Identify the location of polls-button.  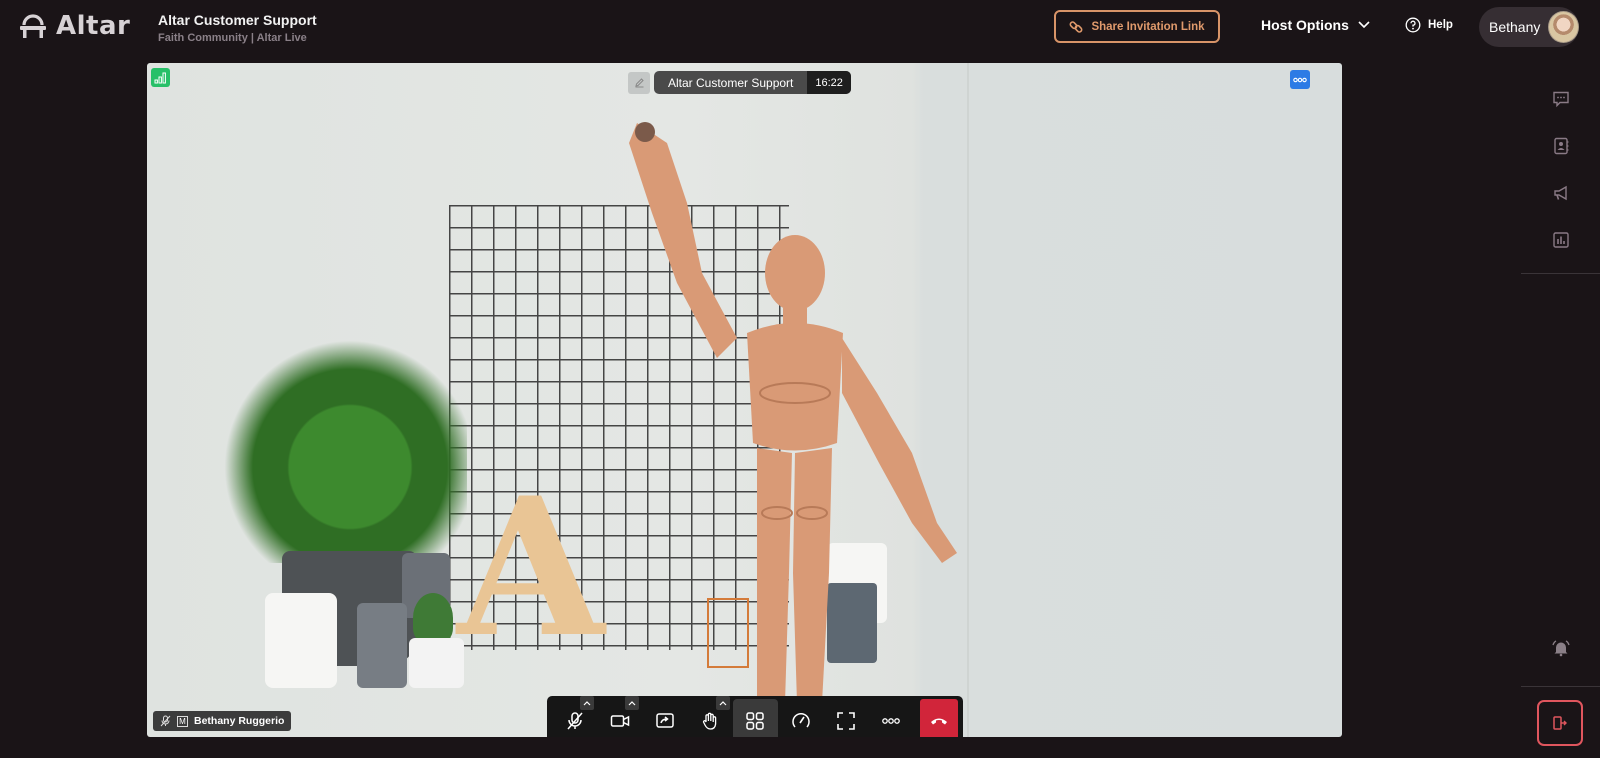
(1561, 240).